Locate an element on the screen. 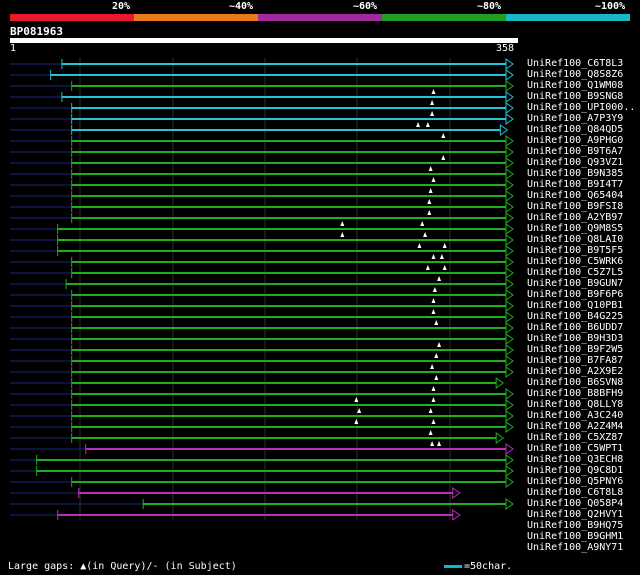 The image size is (640, 575). hit-label: UniRef100_B9H3D3 is located at coordinates (575, 338).